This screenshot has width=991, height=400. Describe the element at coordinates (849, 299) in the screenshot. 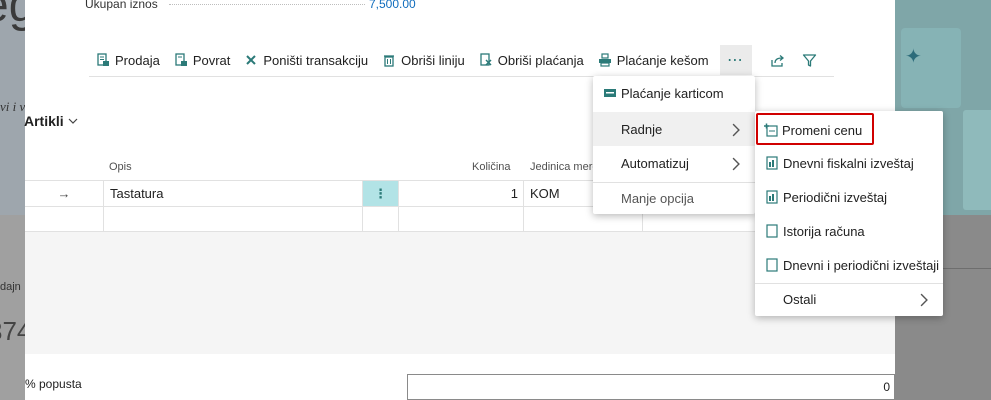

I see `other-menu-item: Ostali` at that location.